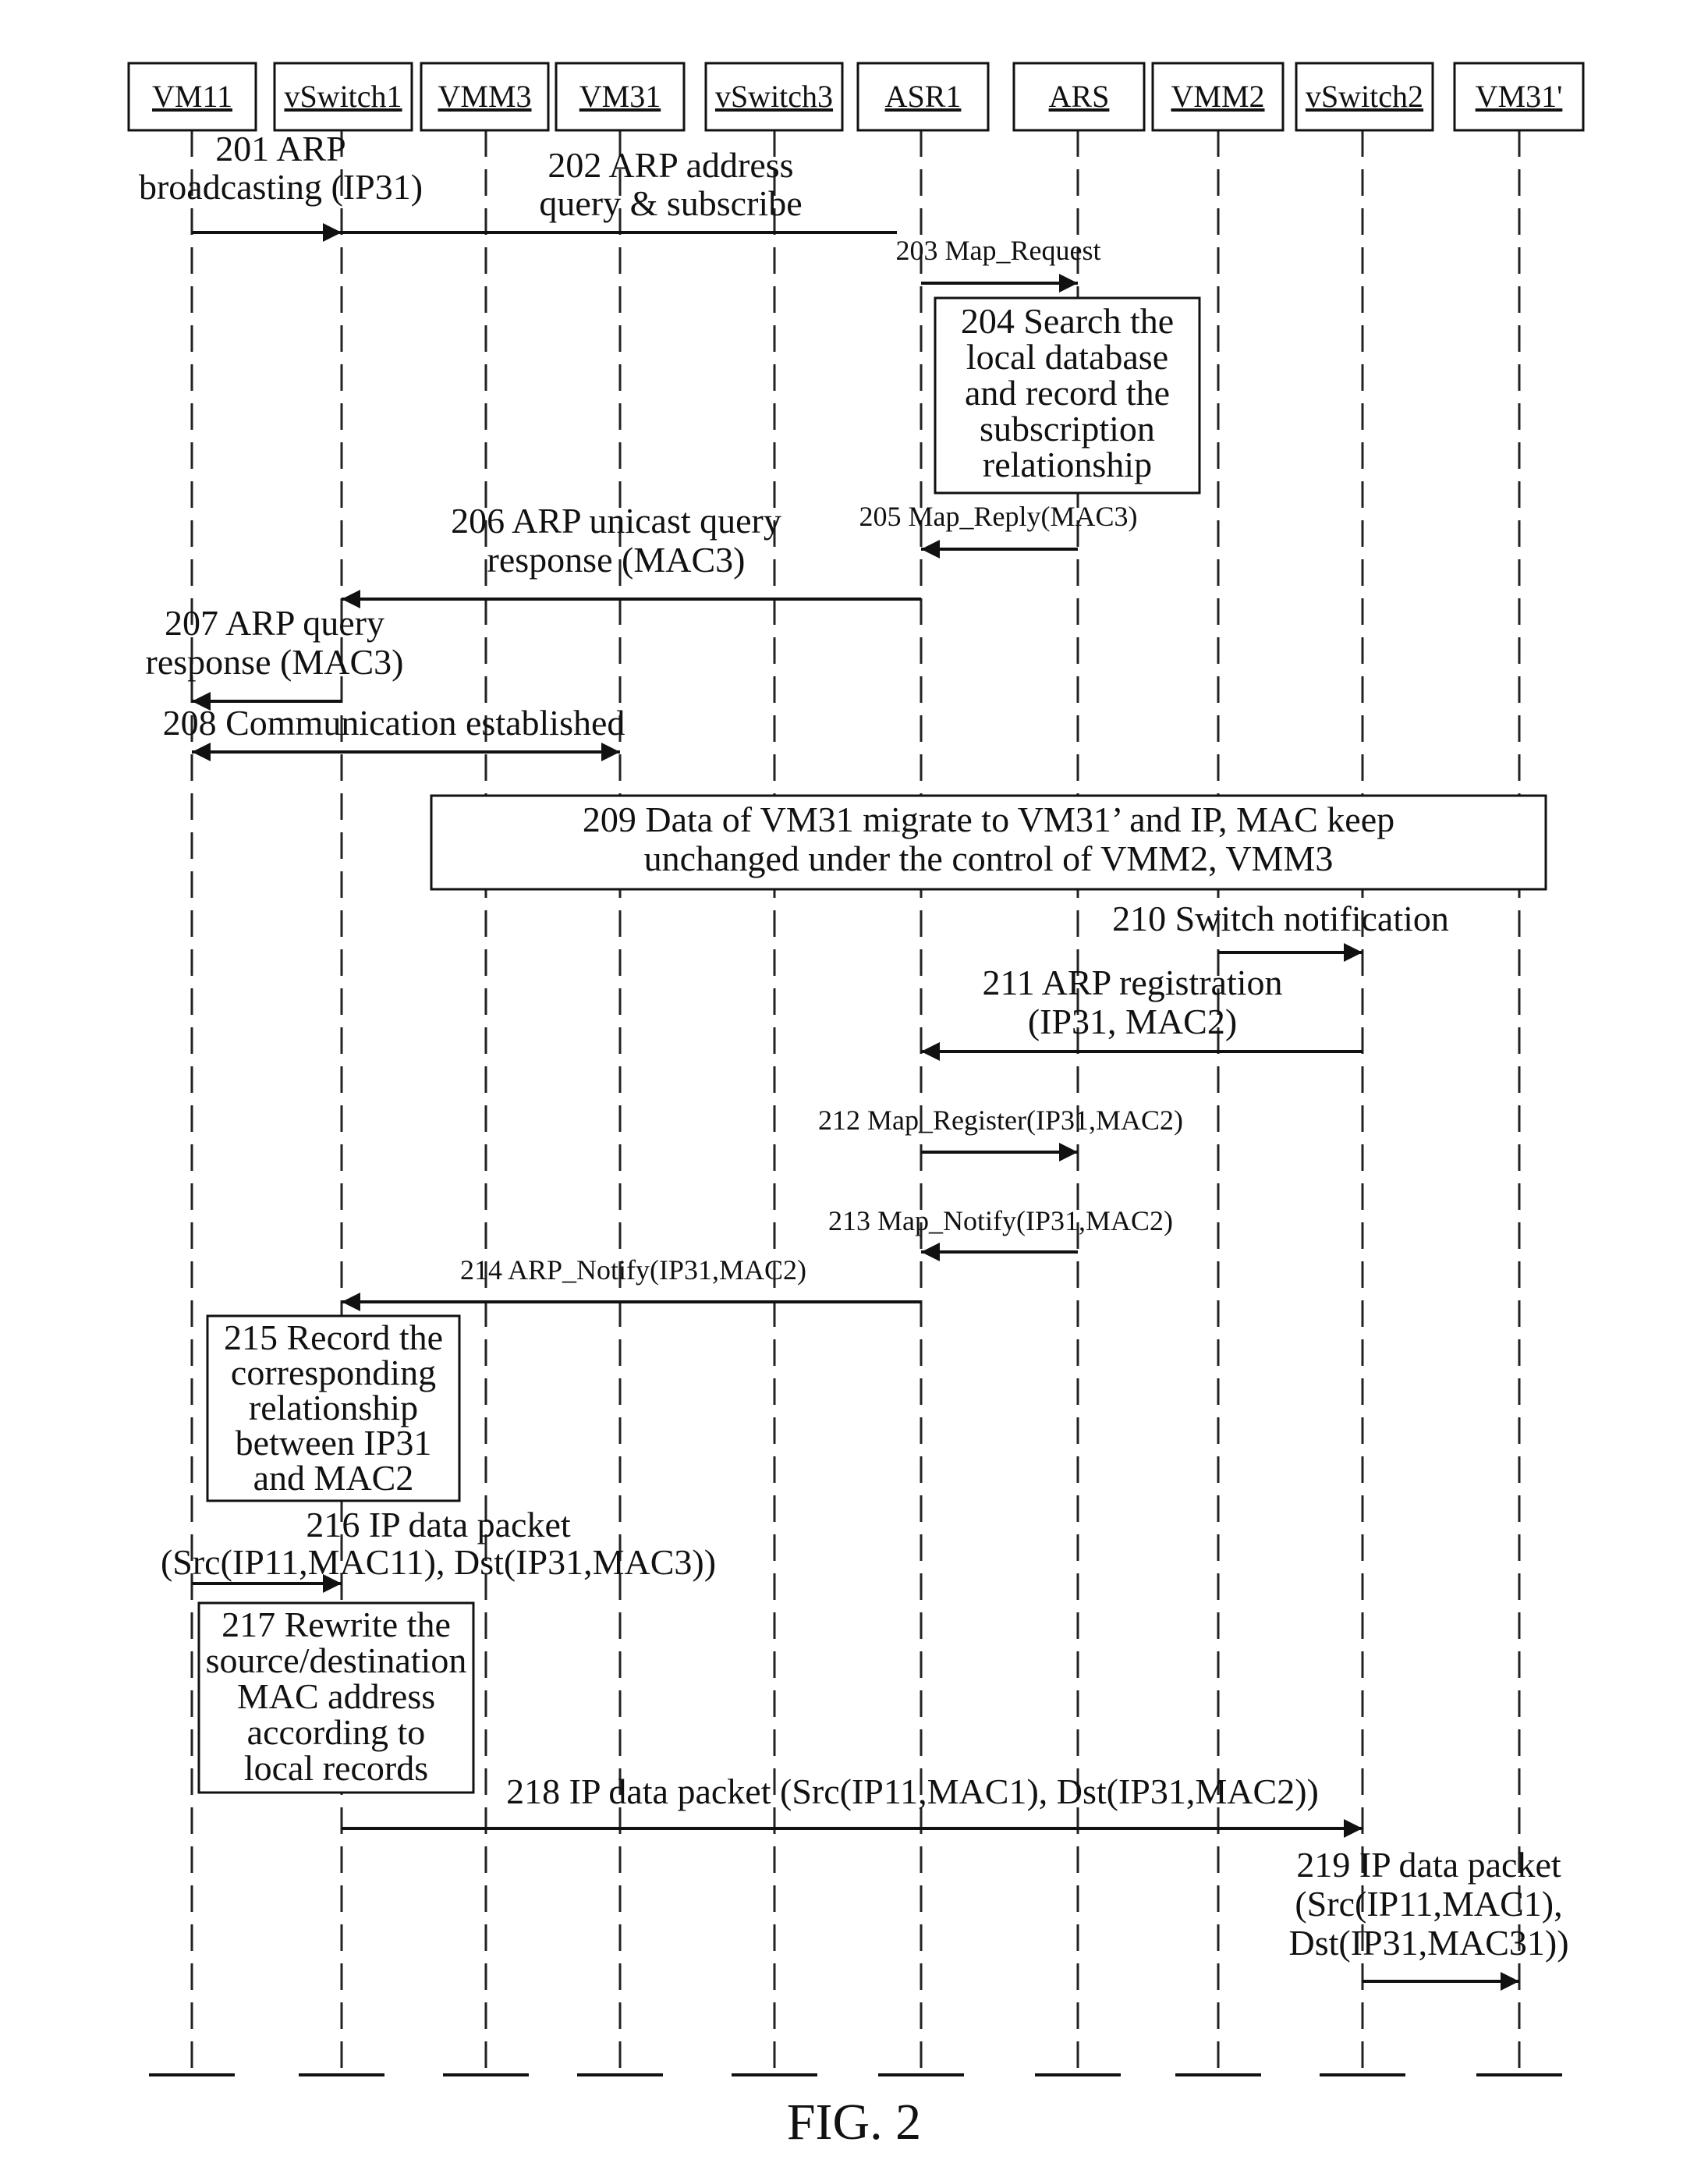 Image resolution: width=1708 pixels, height=2181 pixels. What do you see at coordinates (280, 148) in the screenshot?
I see `message-label: 201 ARP` at bounding box center [280, 148].